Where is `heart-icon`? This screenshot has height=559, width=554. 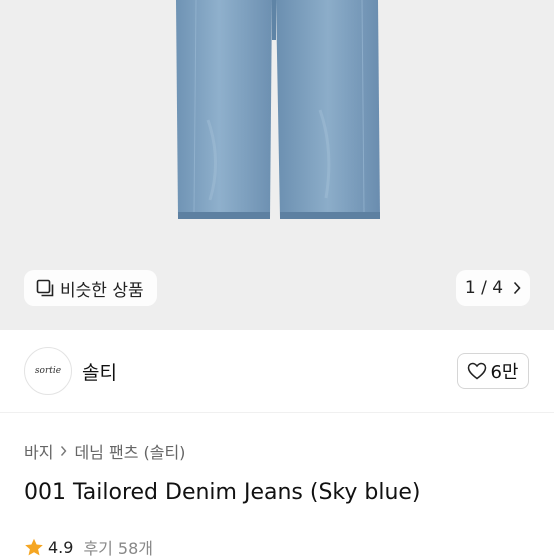
heart-icon is located at coordinates (477, 371).